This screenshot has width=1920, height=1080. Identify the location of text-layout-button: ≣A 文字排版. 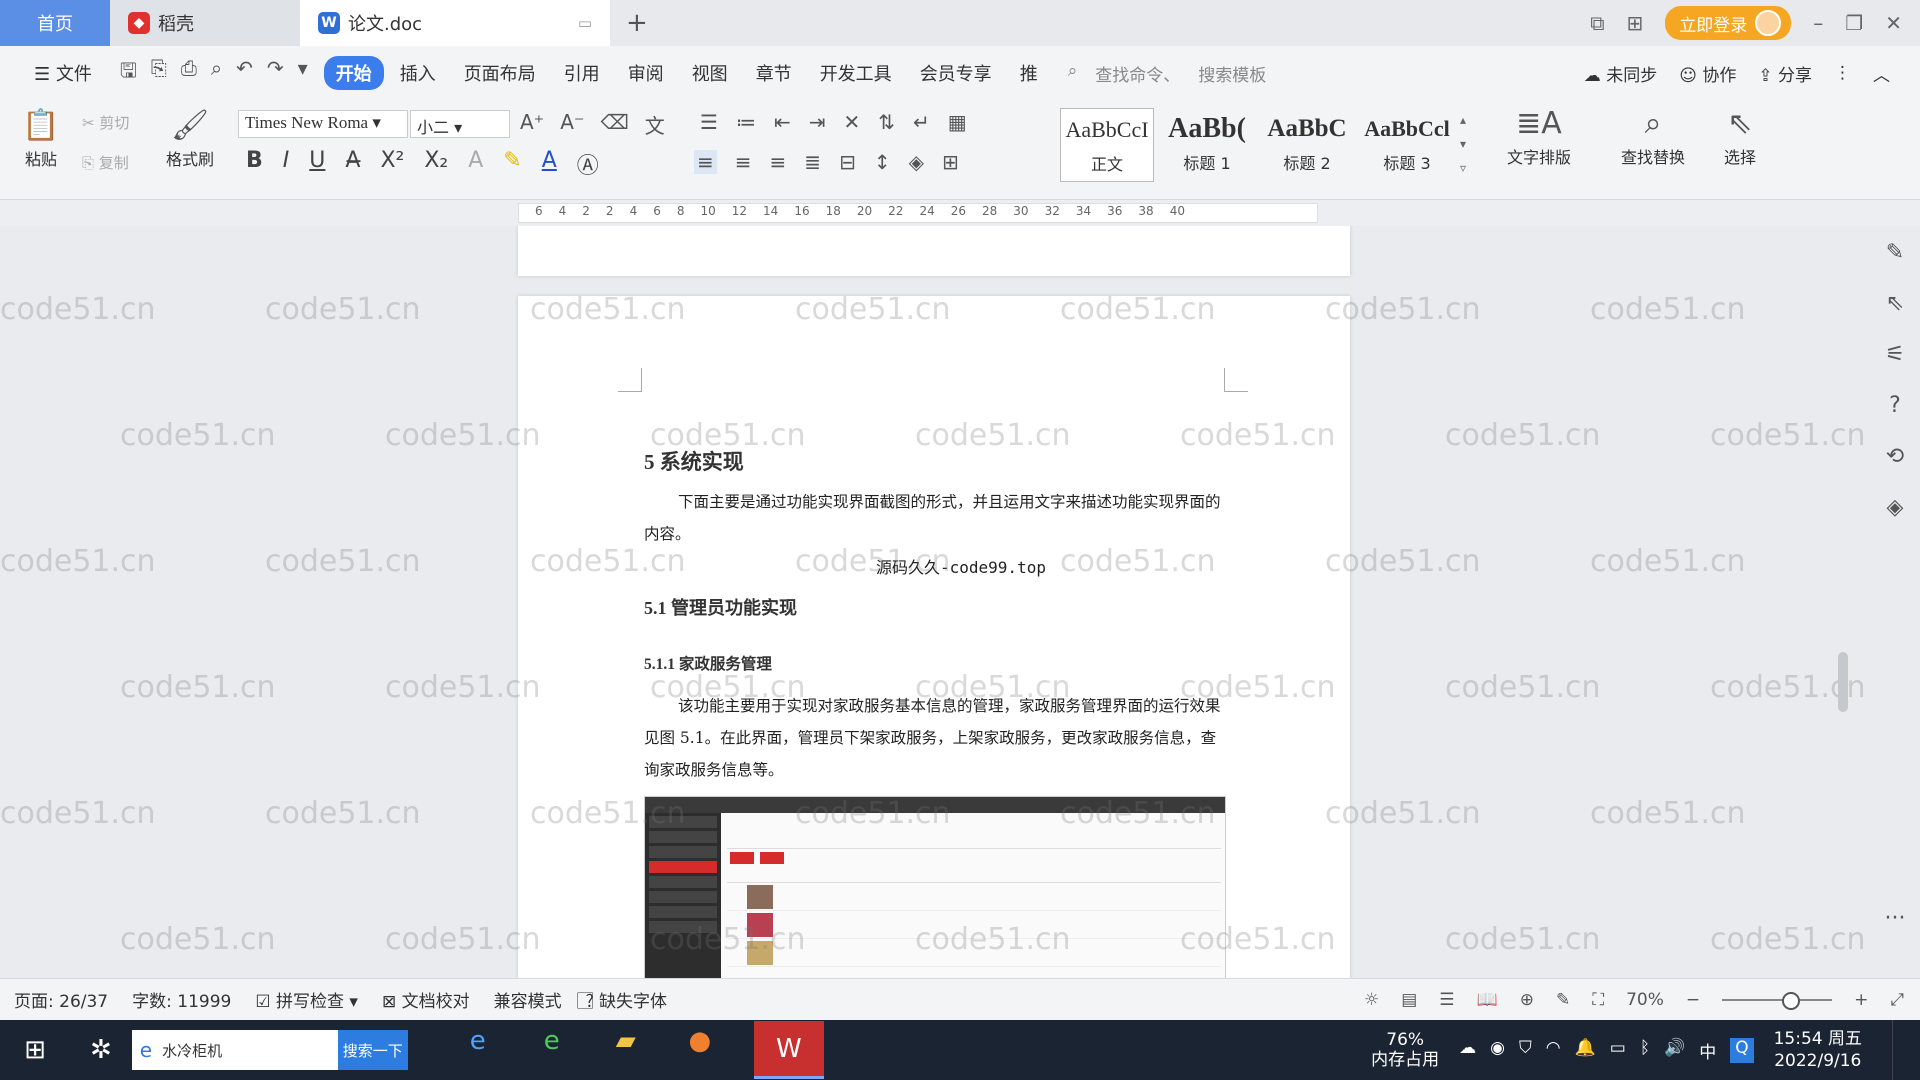
(1539, 136).